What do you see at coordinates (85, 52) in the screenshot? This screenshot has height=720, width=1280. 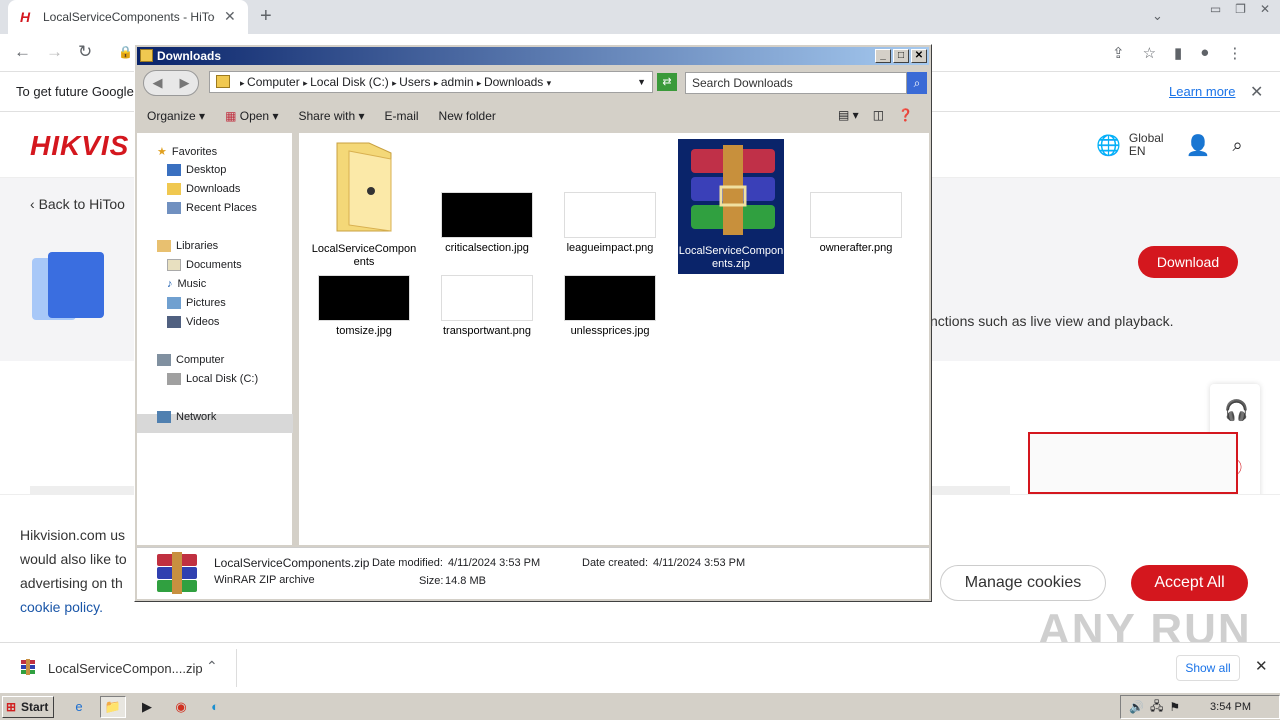 I see `reload-icon: ↻` at bounding box center [85, 52].